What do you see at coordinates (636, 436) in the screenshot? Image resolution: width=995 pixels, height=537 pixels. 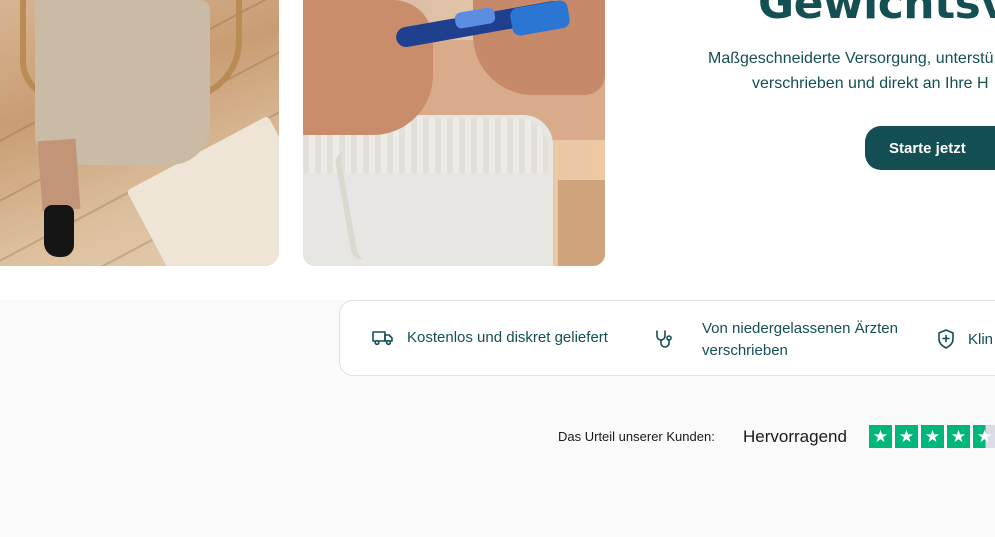 I see `trustpilot-label: Das Urteil unserer Kunden:` at bounding box center [636, 436].